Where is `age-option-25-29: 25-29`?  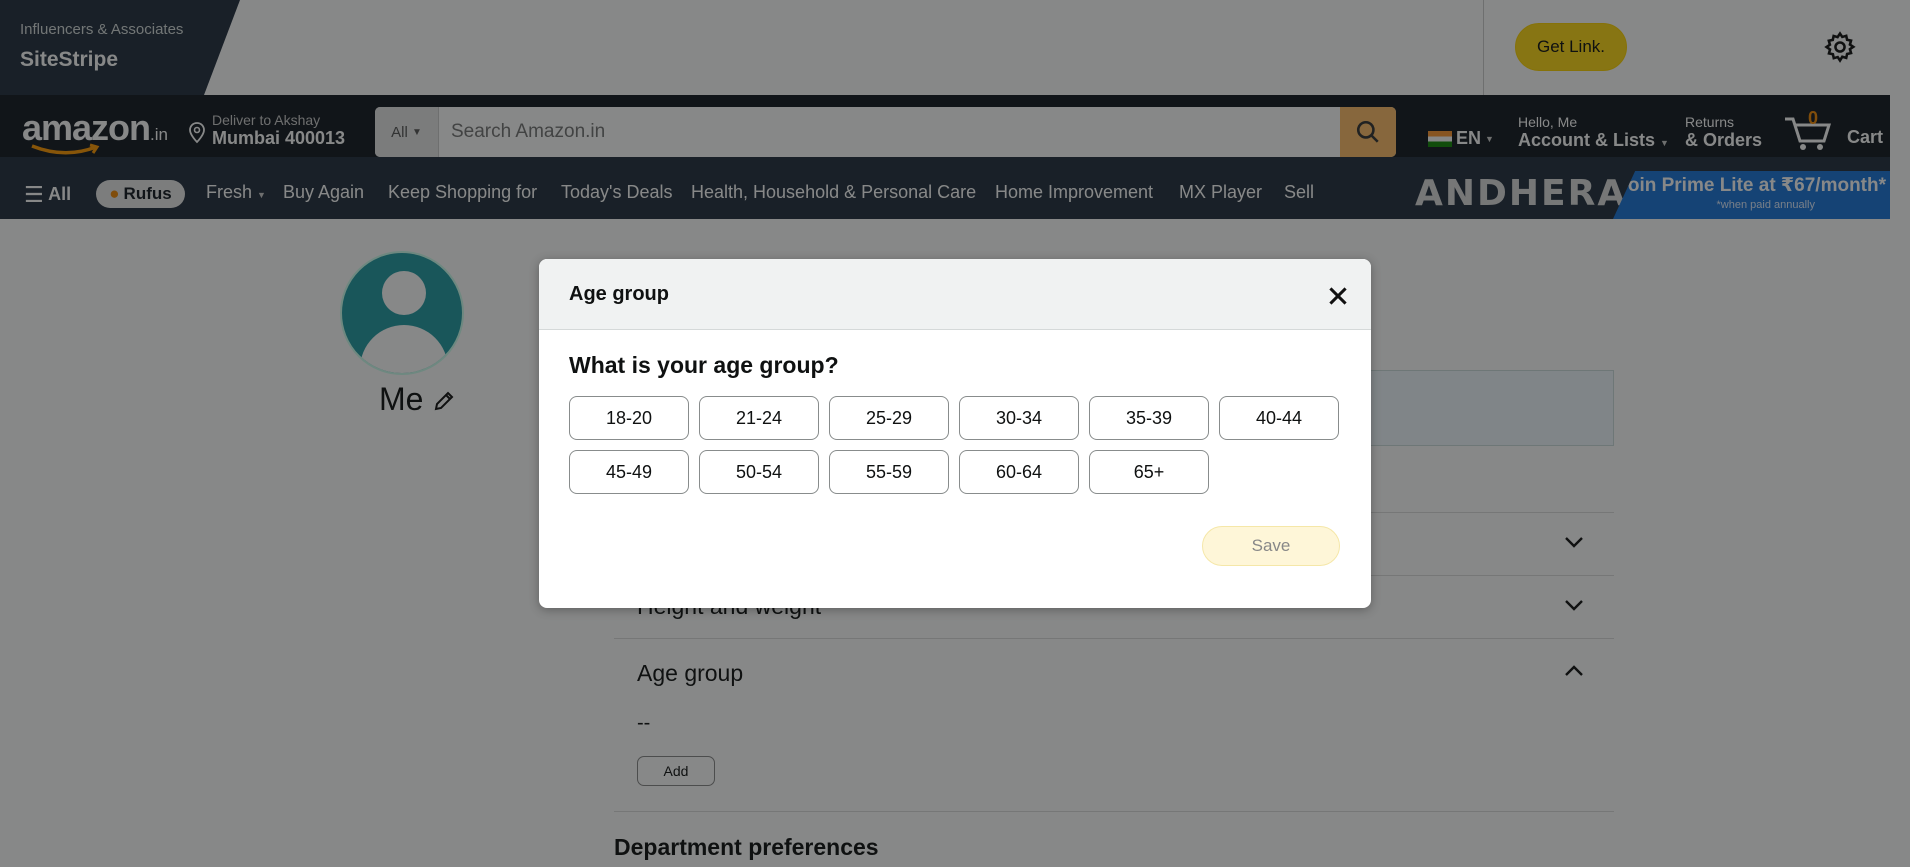
age-option-25-29: 25-29 is located at coordinates (889, 418).